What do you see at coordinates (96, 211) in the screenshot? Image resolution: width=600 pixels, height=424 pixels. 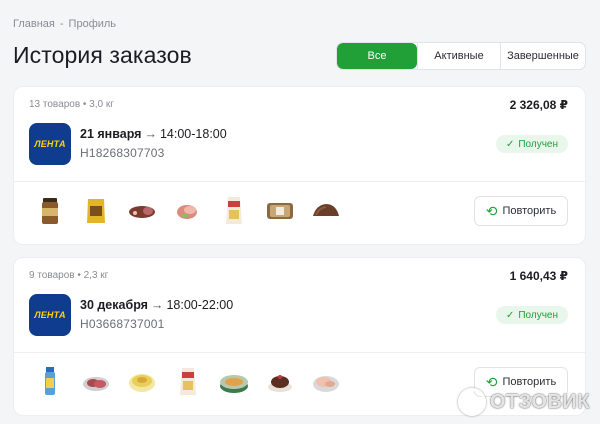 I see `coffee-pack-icon` at bounding box center [96, 211].